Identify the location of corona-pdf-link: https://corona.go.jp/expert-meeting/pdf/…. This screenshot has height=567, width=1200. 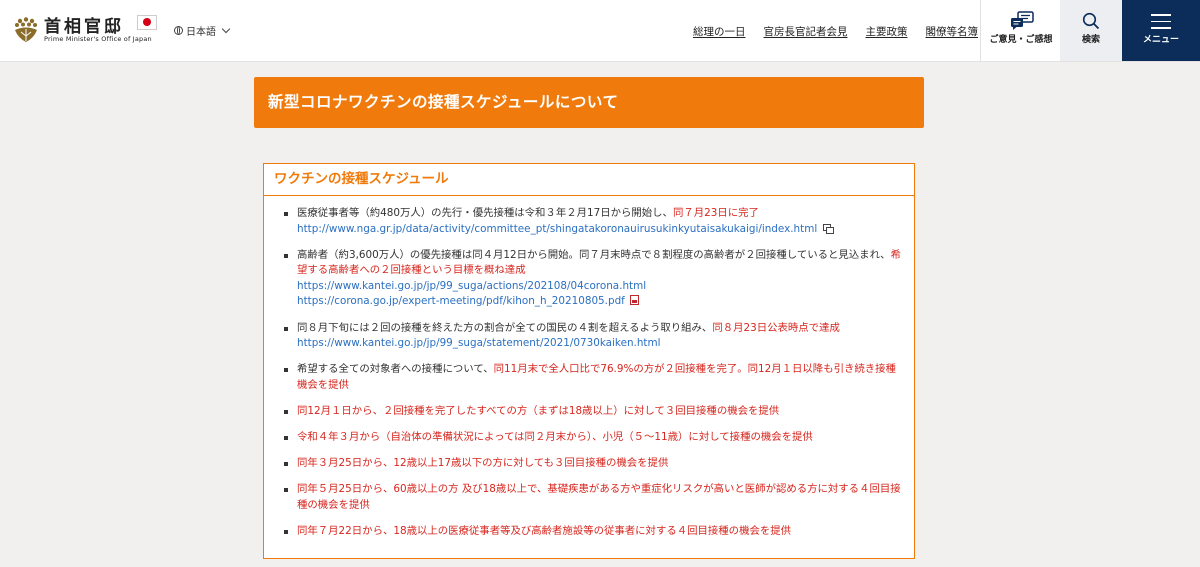
(461, 301).